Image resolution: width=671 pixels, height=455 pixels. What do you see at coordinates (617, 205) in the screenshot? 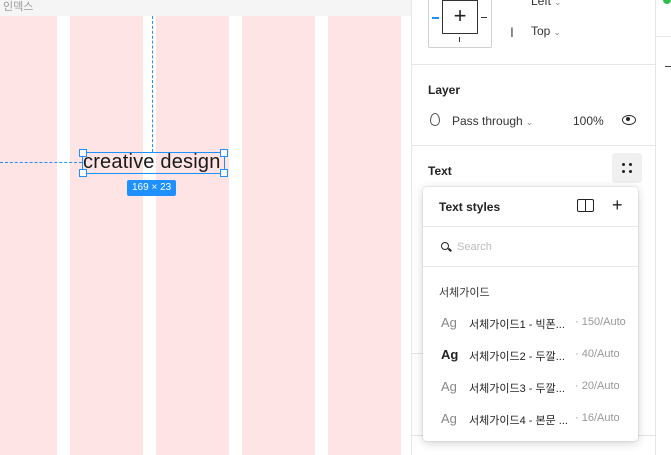
I see `add-style-icon: +` at bounding box center [617, 205].